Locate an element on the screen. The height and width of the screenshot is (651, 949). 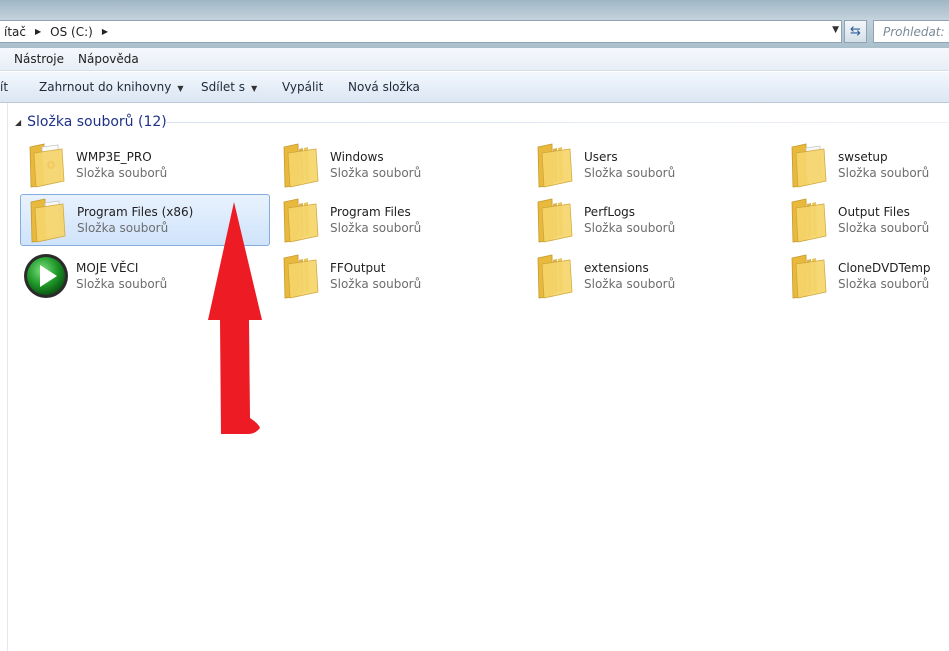
folder-name: PerfLogs is located at coordinates (610, 212).